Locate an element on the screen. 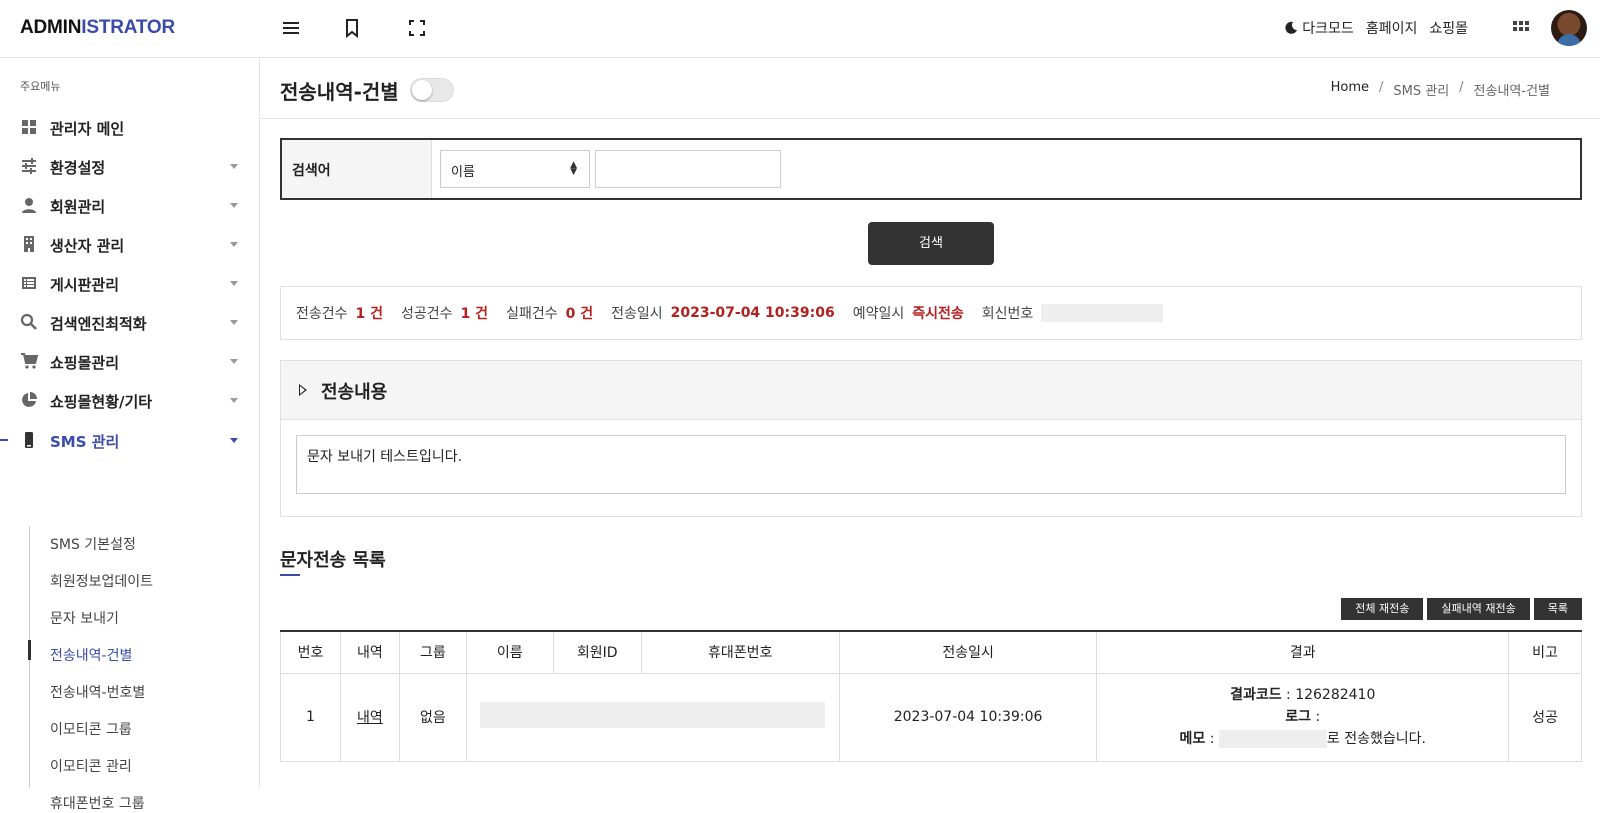 This screenshot has height=813, width=1600. sidebar-item-label: SMS 관리 is located at coordinates (85, 442).